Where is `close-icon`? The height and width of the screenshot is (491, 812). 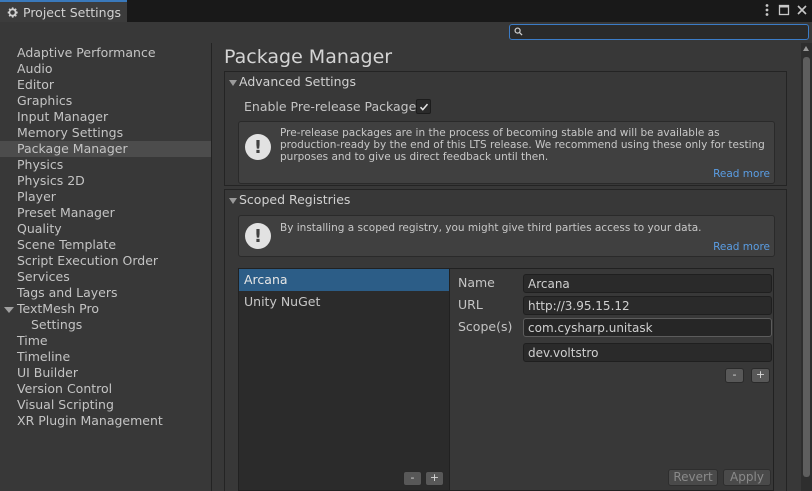
close-icon is located at coordinates (802, 12).